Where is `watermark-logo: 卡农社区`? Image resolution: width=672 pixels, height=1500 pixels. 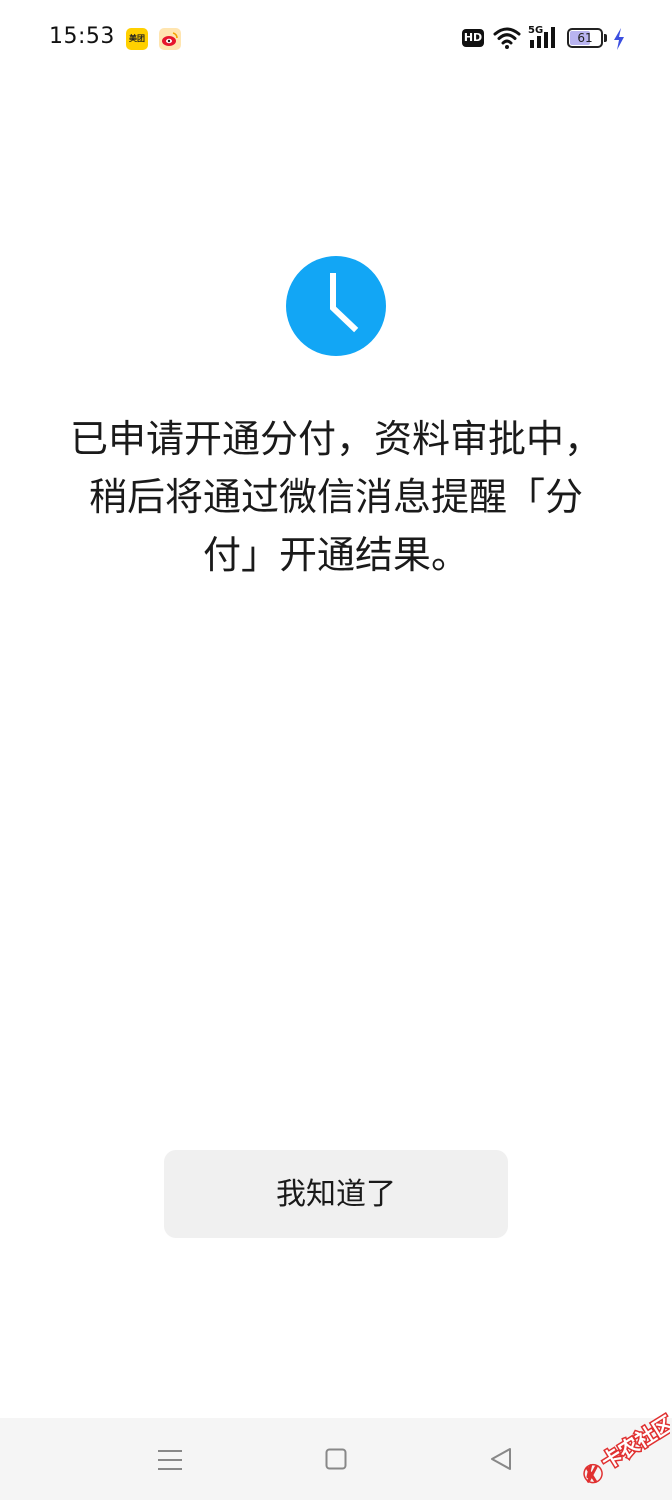
watermark-logo: 卡农社区 is located at coordinates (621, 1447).